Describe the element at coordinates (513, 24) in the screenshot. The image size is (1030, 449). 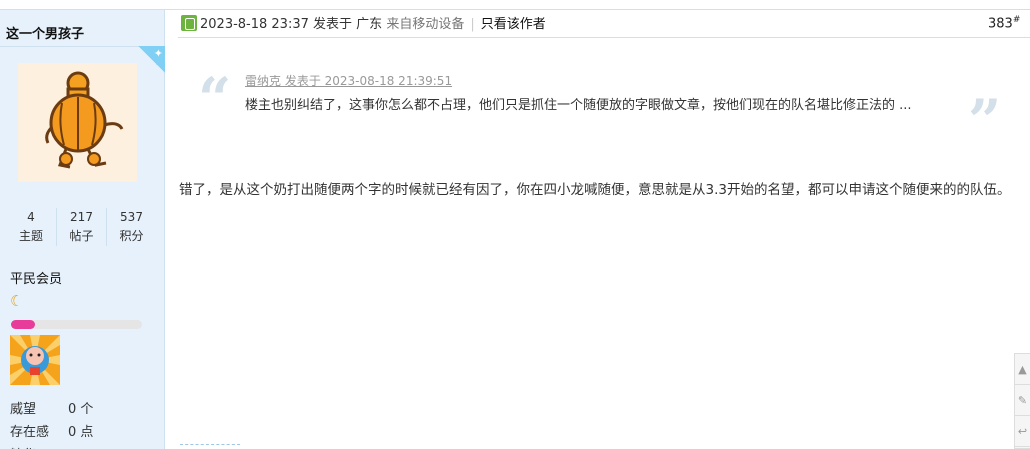
I see `only-author-link: 只看该作者` at that location.